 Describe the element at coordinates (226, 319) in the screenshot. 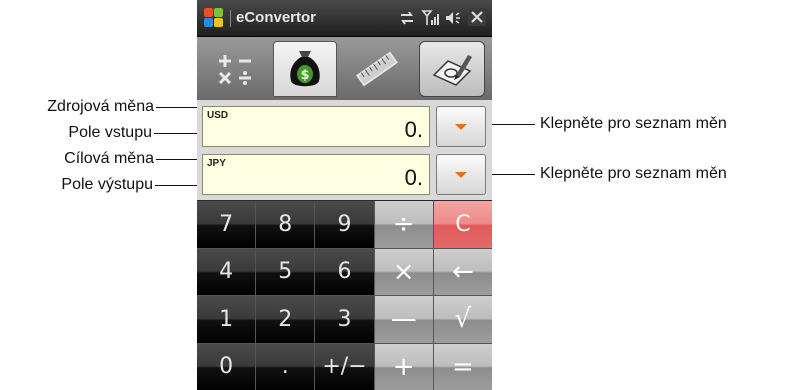

I see `key-1: 1` at that location.